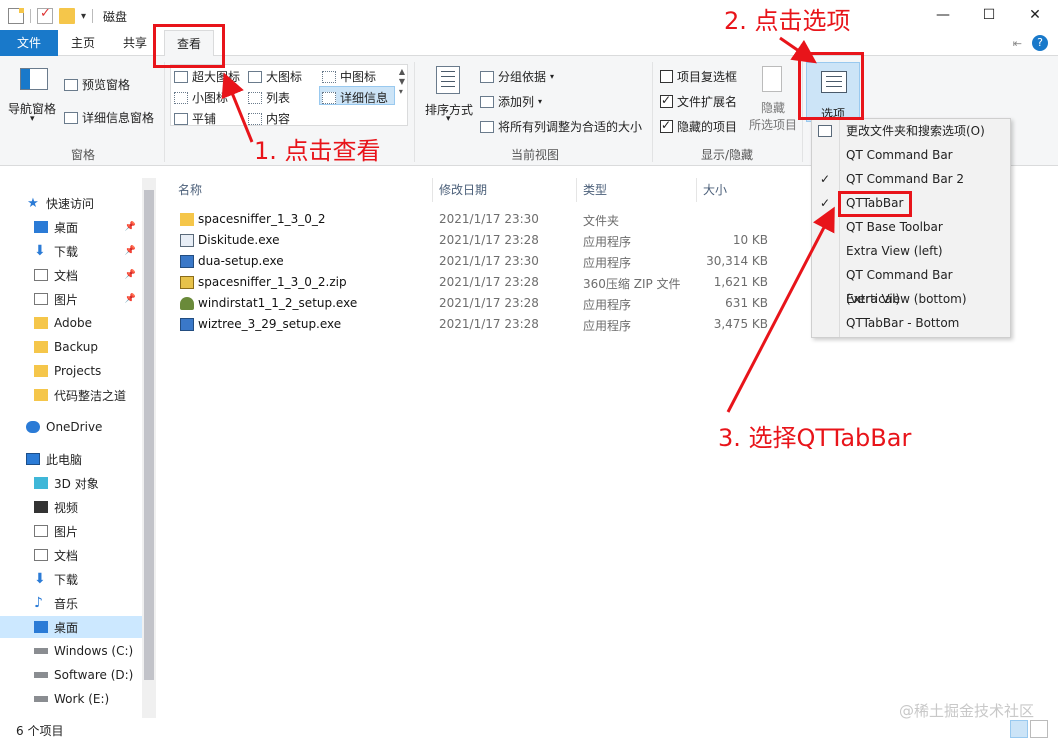  I want to click on nav-scrollbar, so click(149, 448).